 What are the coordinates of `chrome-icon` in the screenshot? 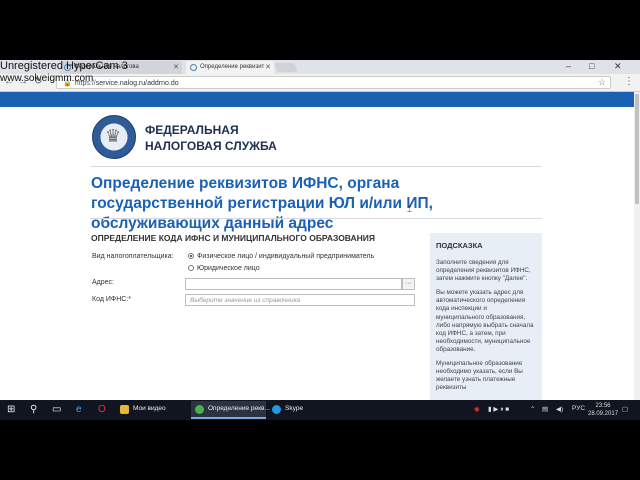 It's located at (199, 409).